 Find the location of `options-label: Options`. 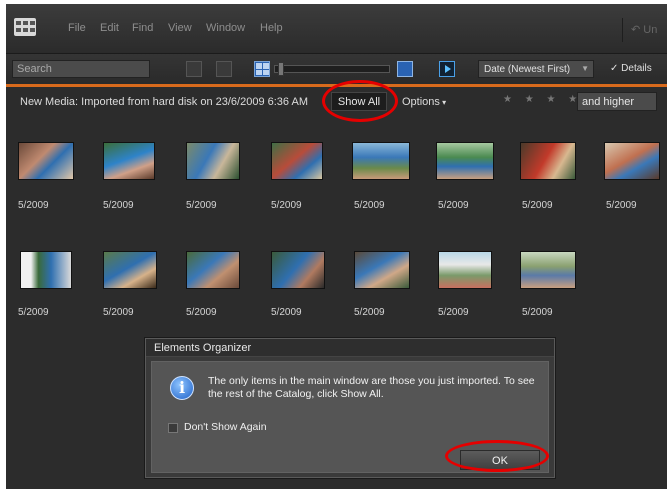

options-label: Options is located at coordinates (421, 102).